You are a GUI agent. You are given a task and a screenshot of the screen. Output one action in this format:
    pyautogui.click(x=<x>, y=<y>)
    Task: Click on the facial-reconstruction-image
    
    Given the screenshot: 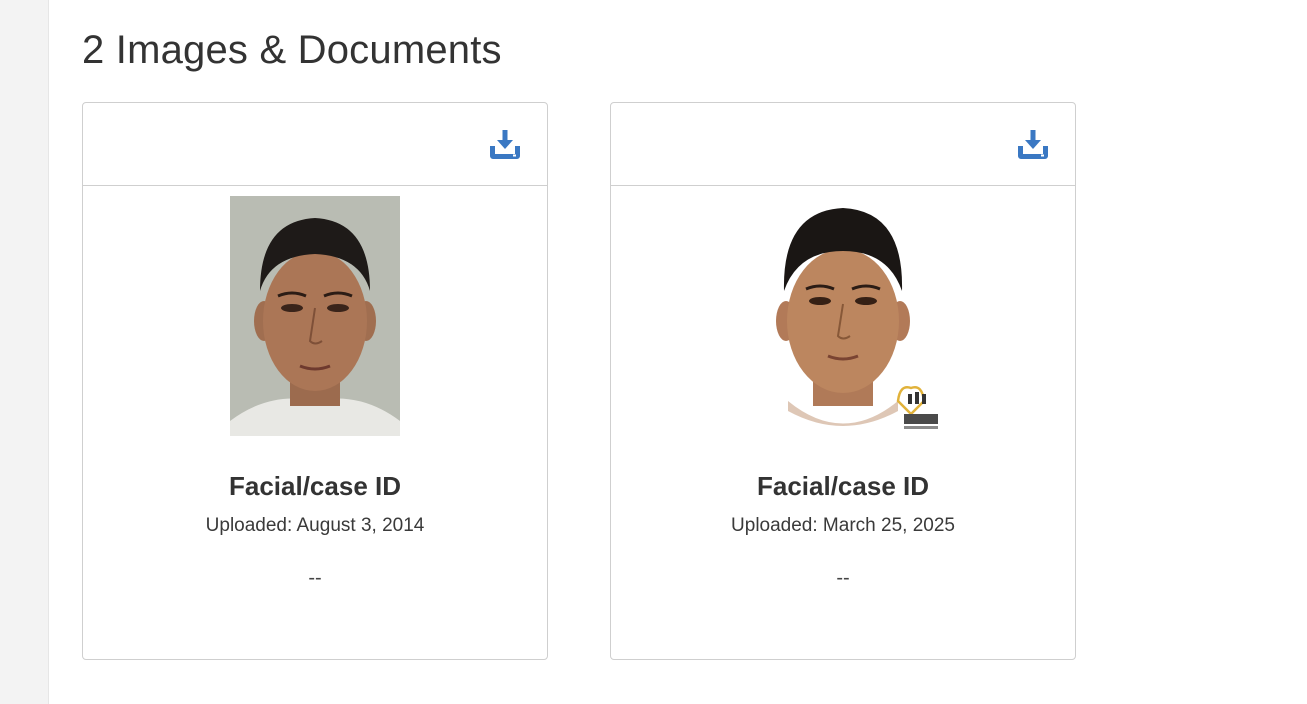 What is the action you would take?
    pyautogui.click(x=843, y=316)
    